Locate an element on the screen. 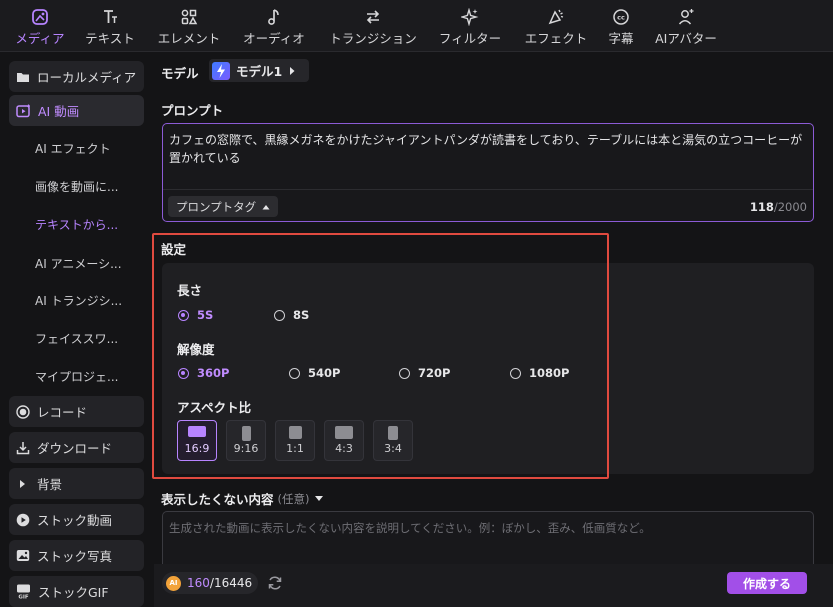  prompt-divider is located at coordinates (488, 189).